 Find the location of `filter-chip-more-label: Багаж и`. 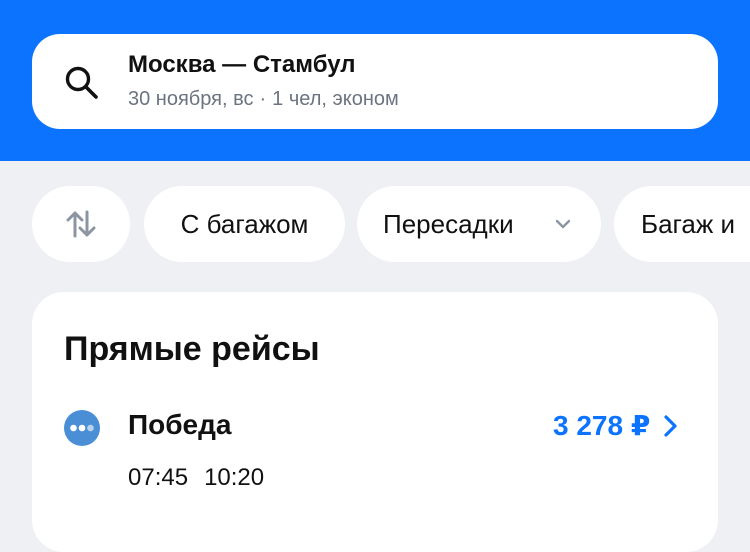

filter-chip-more-label: Багаж и is located at coordinates (688, 223).